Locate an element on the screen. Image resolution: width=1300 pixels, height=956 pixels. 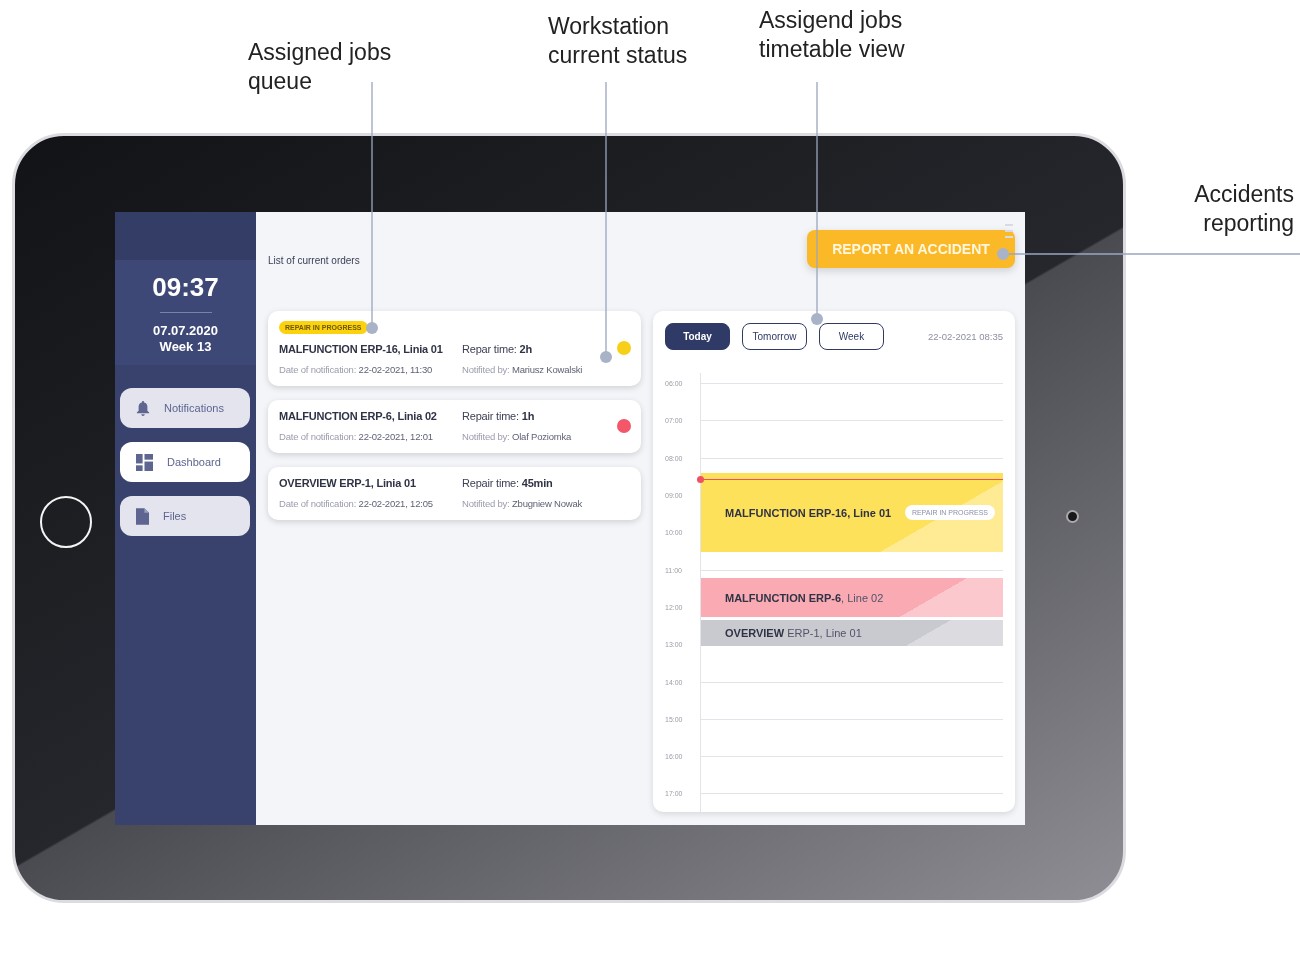
dashboard-icon is located at coordinates (144, 462).